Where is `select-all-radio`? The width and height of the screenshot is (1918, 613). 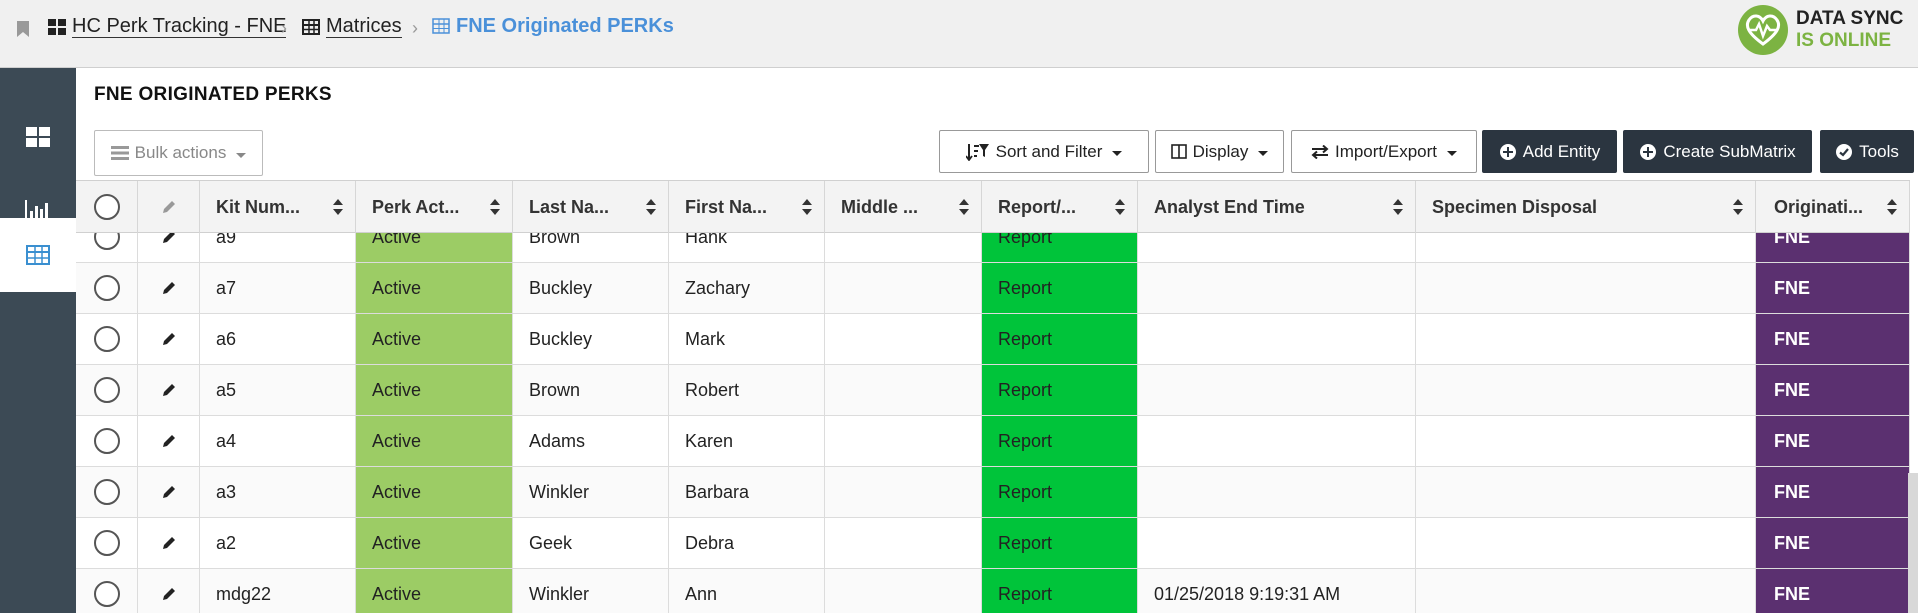
select-all-radio is located at coordinates (106, 207).